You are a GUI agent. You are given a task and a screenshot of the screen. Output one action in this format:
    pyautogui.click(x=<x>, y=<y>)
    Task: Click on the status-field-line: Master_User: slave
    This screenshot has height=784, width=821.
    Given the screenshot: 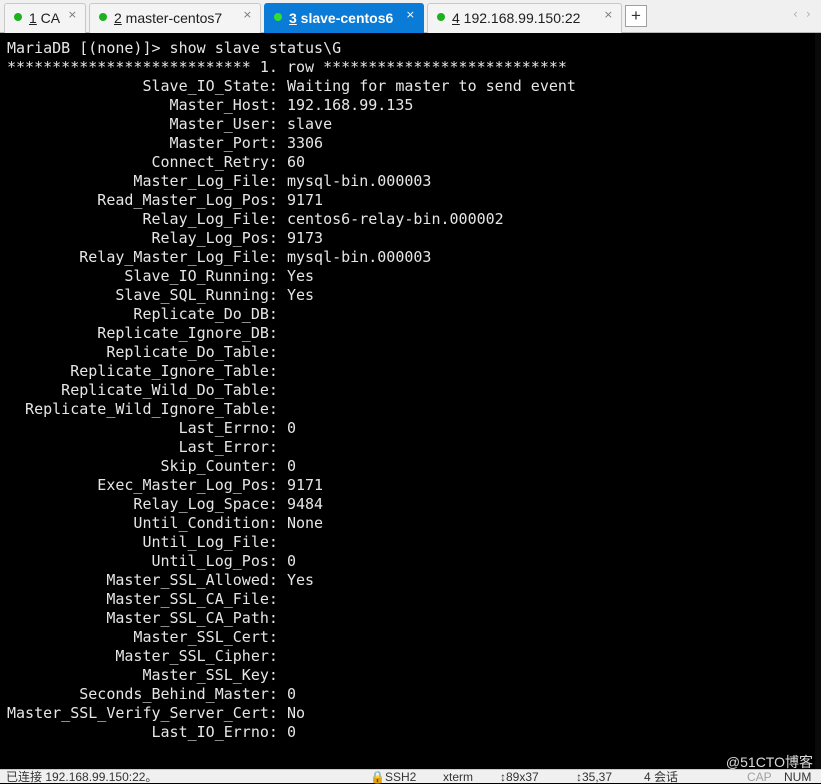 What is the action you would take?
    pyautogui.click(x=170, y=124)
    